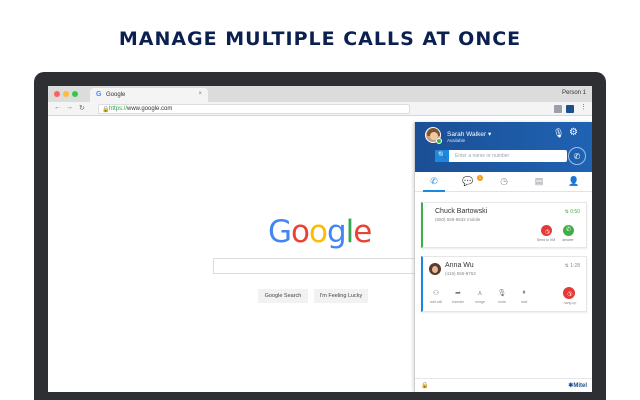 The image size is (640, 400). Describe the element at coordinates (575, 266) in the screenshot. I see `call-timer-value: 1:28` at that location.